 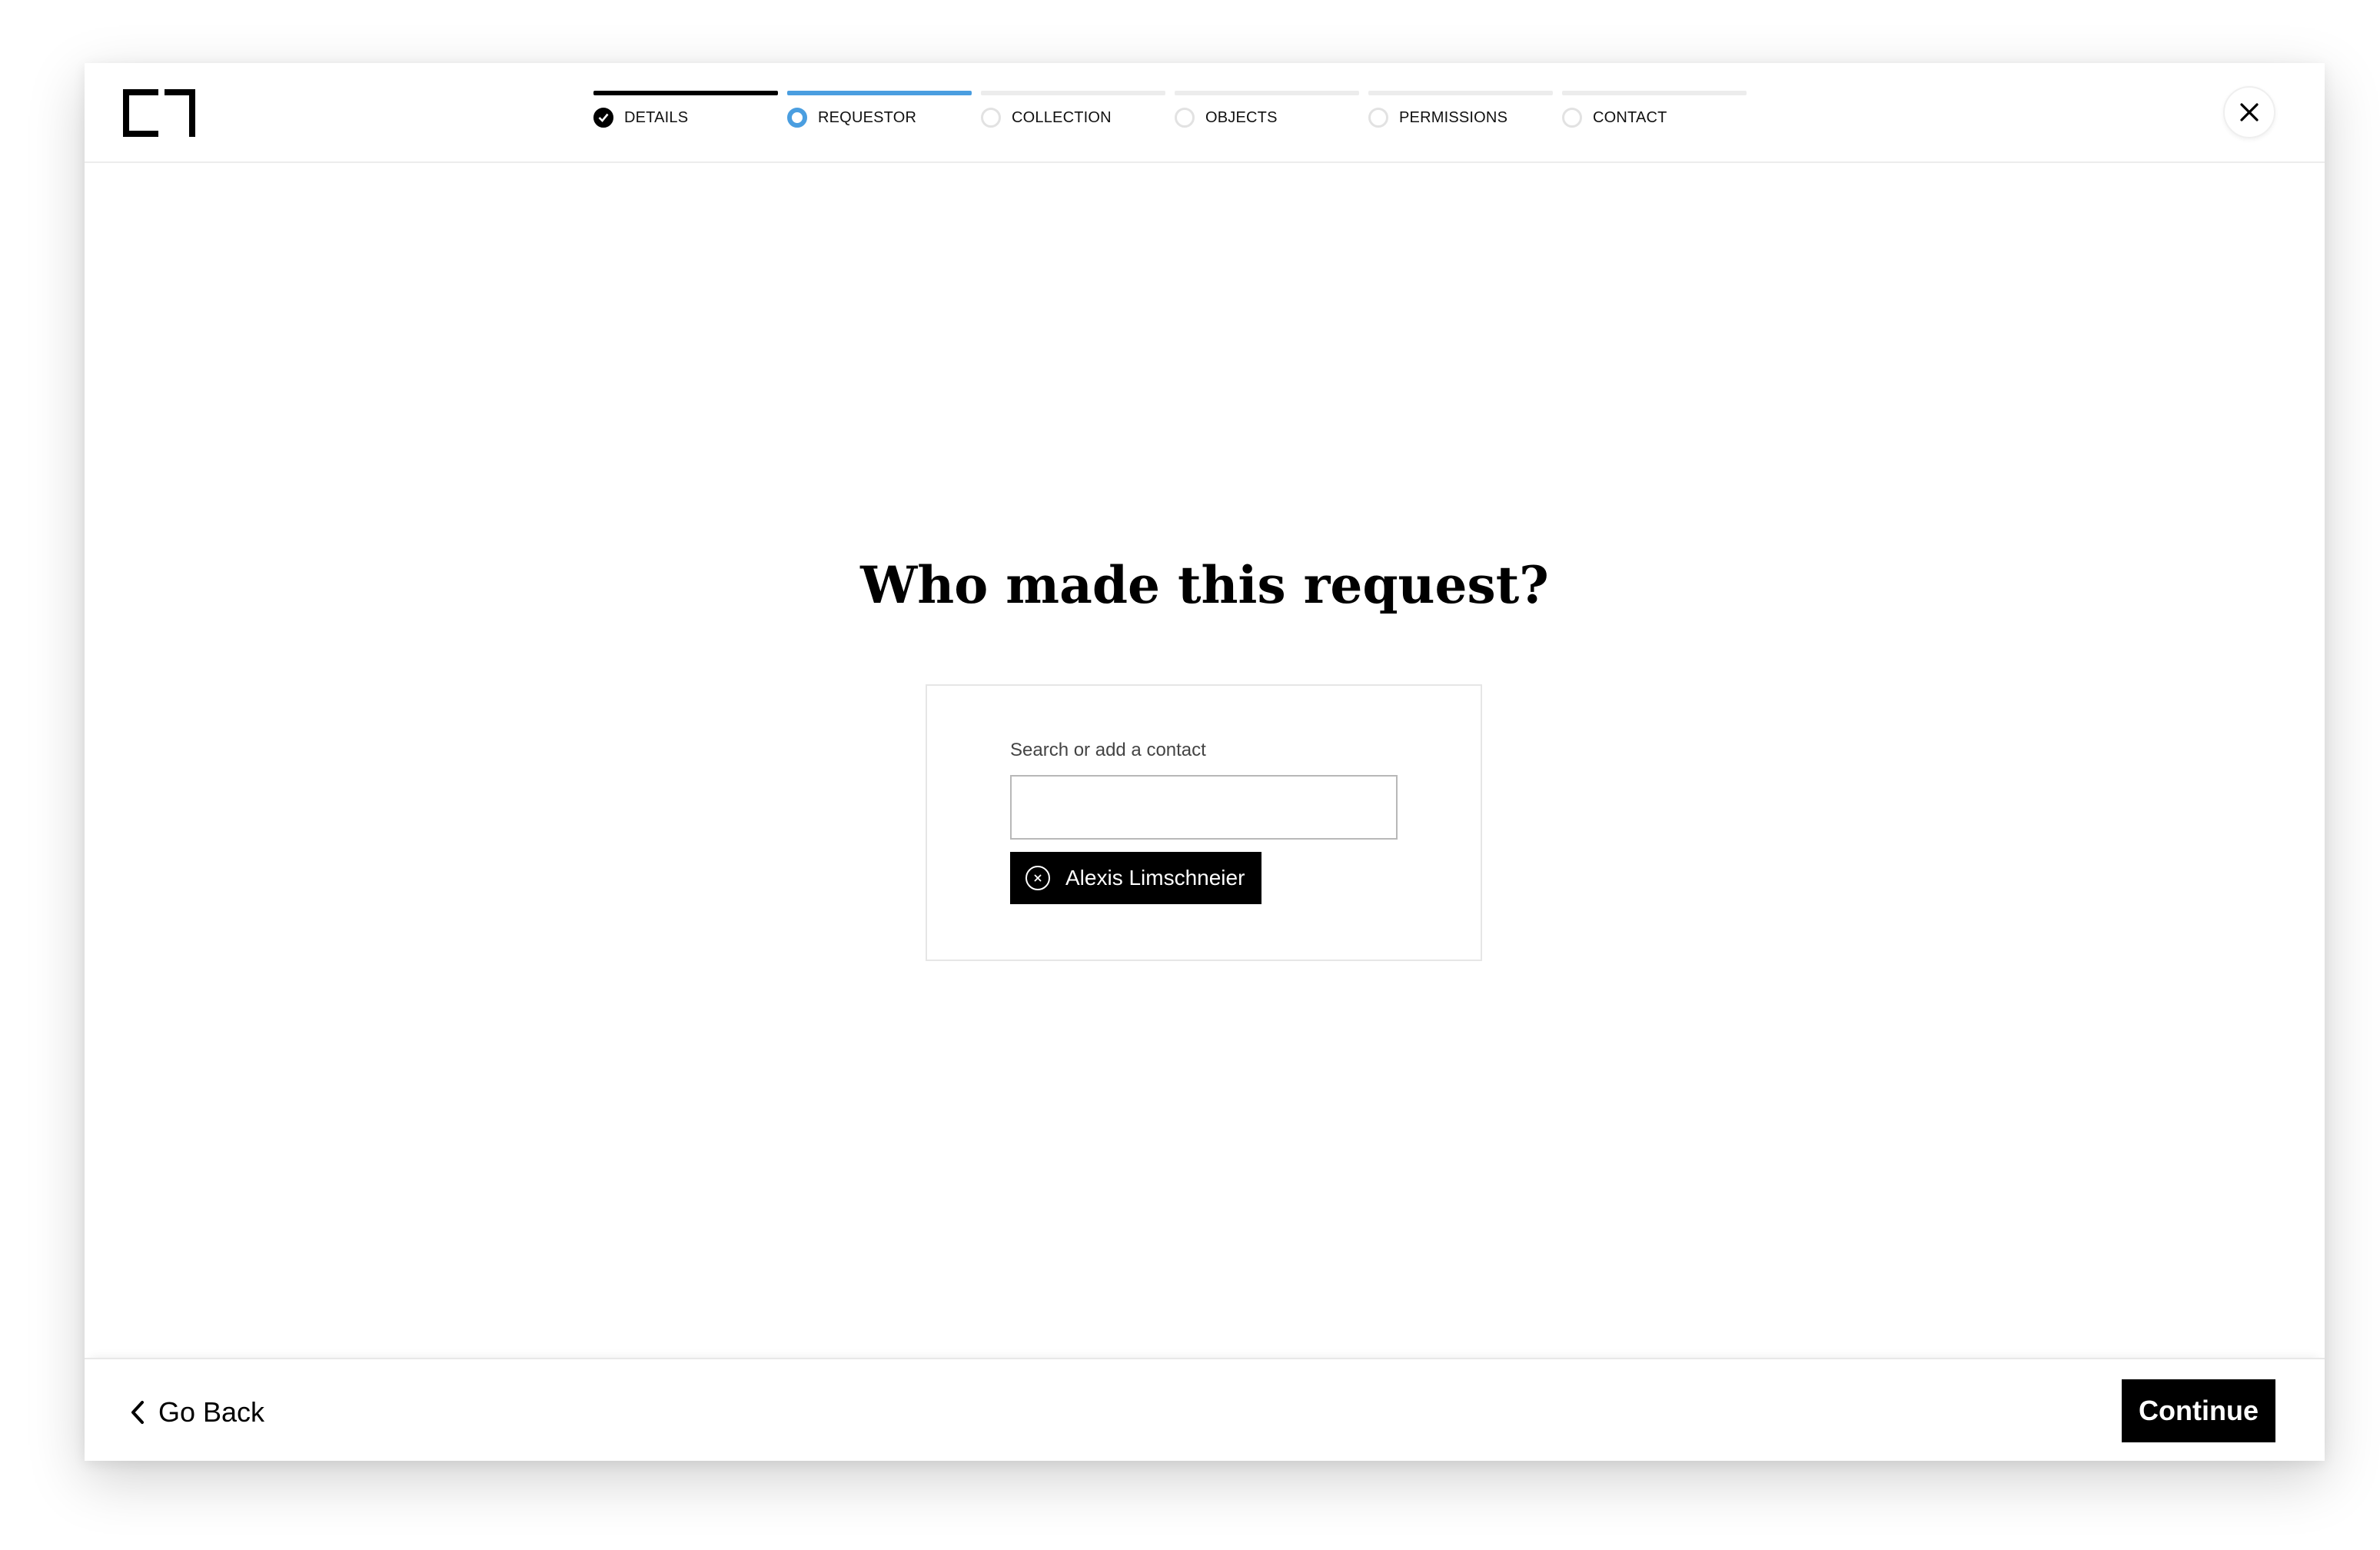 I want to click on check-icon, so click(x=603, y=118).